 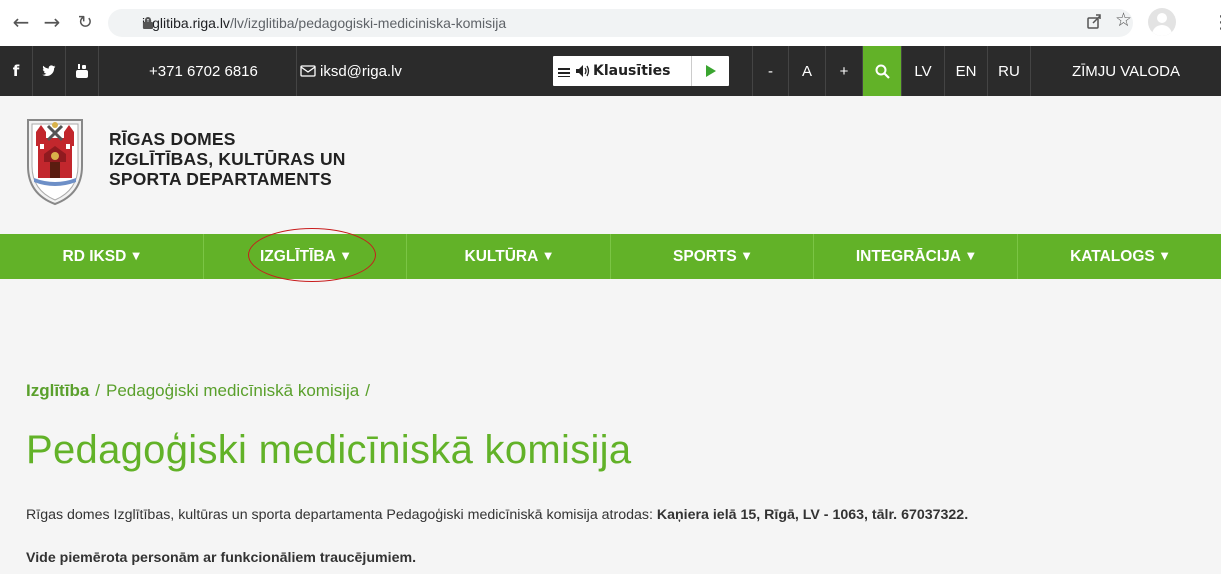 What do you see at coordinates (807, 71) in the screenshot?
I see `font-reset-button: A` at bounding box center [807, 71].